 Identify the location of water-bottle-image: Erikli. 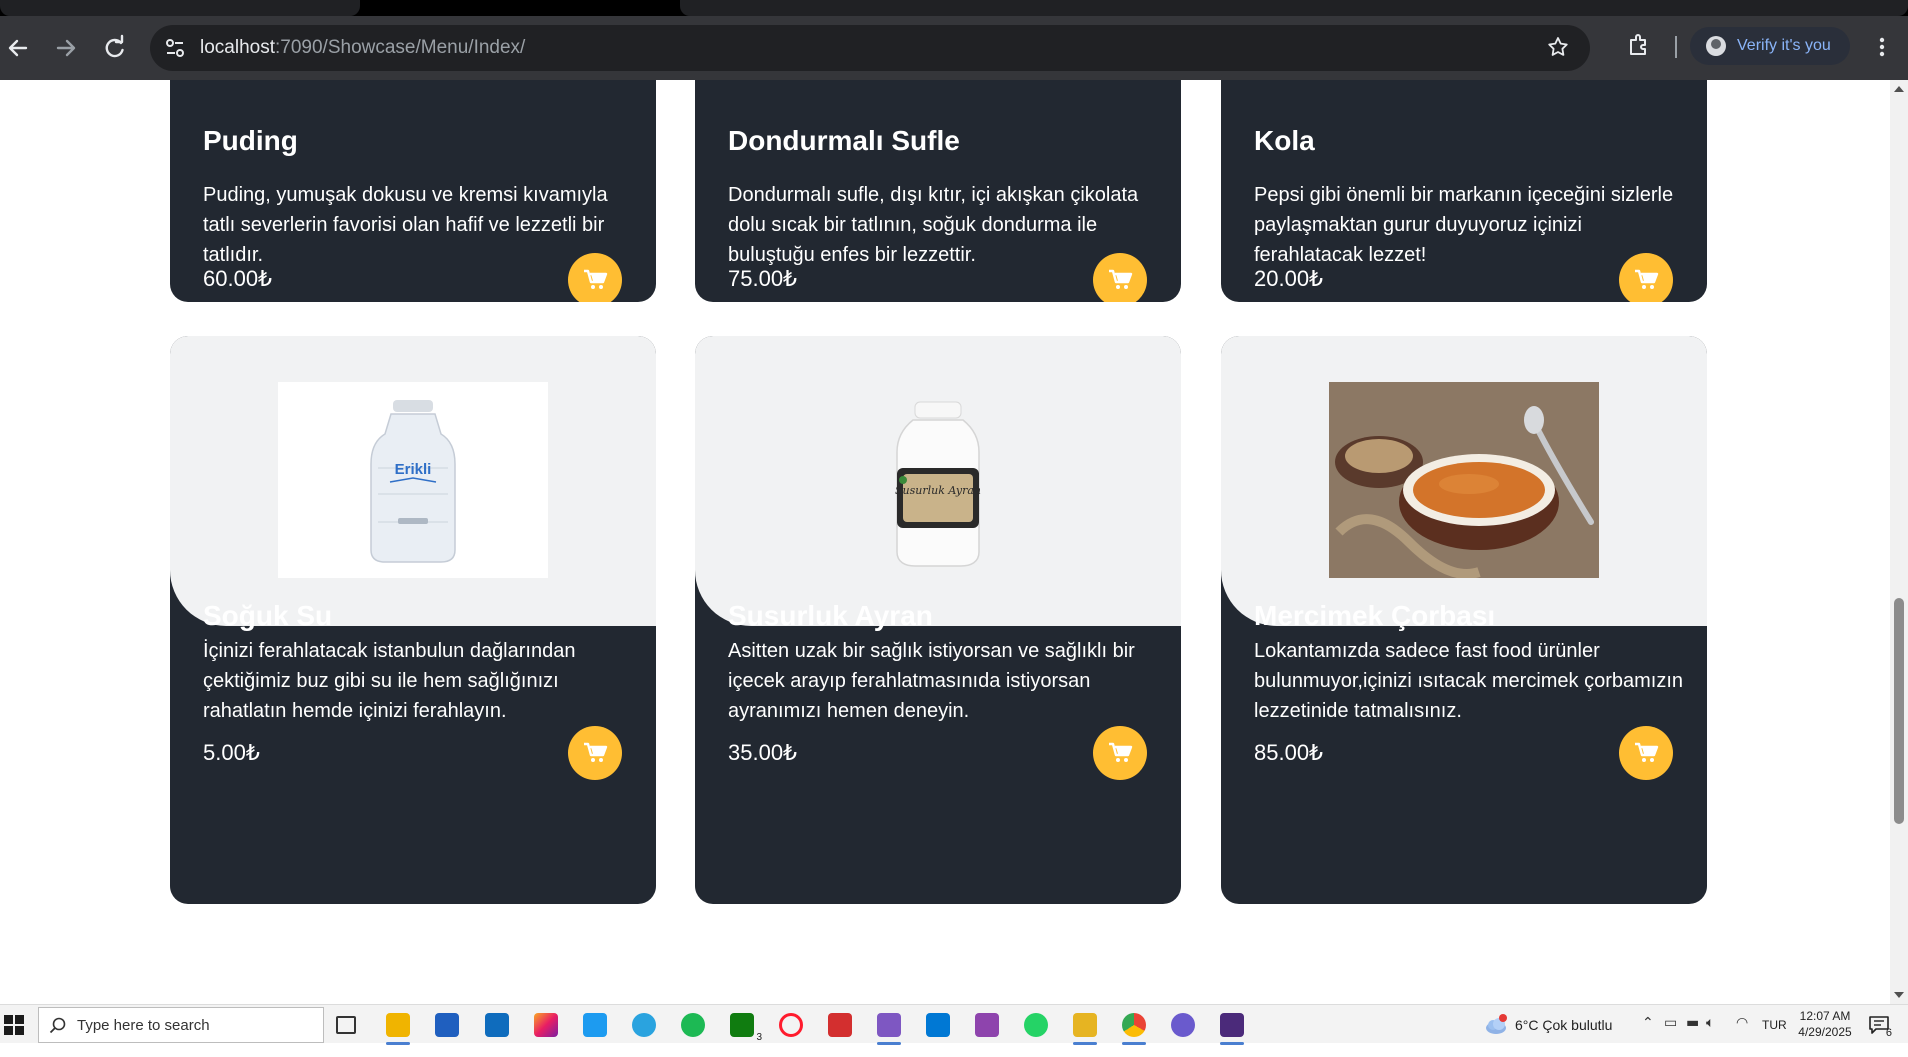
(413, 480).